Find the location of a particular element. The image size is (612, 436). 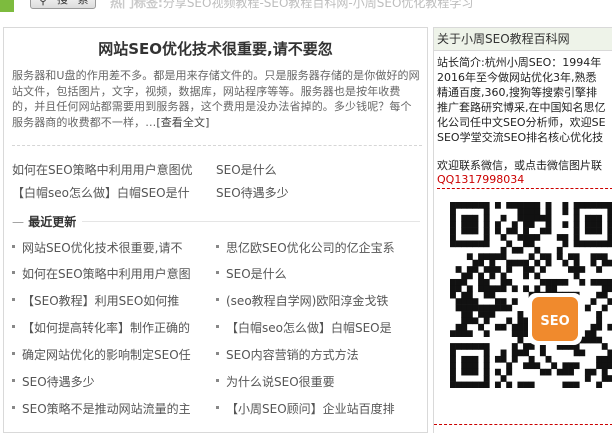

list-item: 【白帽seo怎么做】白帽SEO是 is located at coordinates (319, 327).